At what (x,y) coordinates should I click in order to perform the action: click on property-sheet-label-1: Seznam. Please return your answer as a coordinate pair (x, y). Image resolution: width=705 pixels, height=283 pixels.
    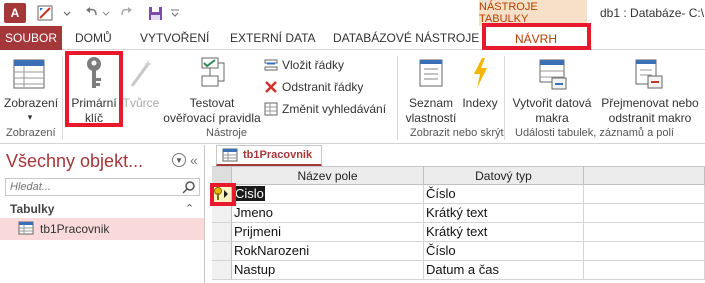
    Looking at the image, I should click on (431, 103).